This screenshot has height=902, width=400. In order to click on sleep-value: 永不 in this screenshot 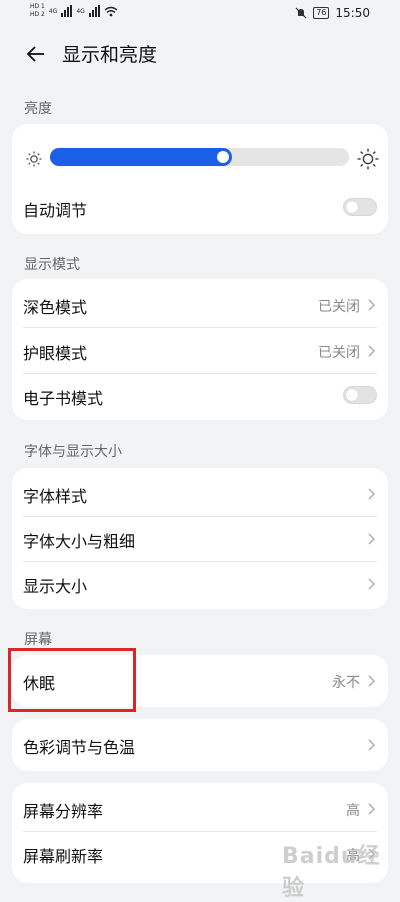, I will do `click(346, 683)`.